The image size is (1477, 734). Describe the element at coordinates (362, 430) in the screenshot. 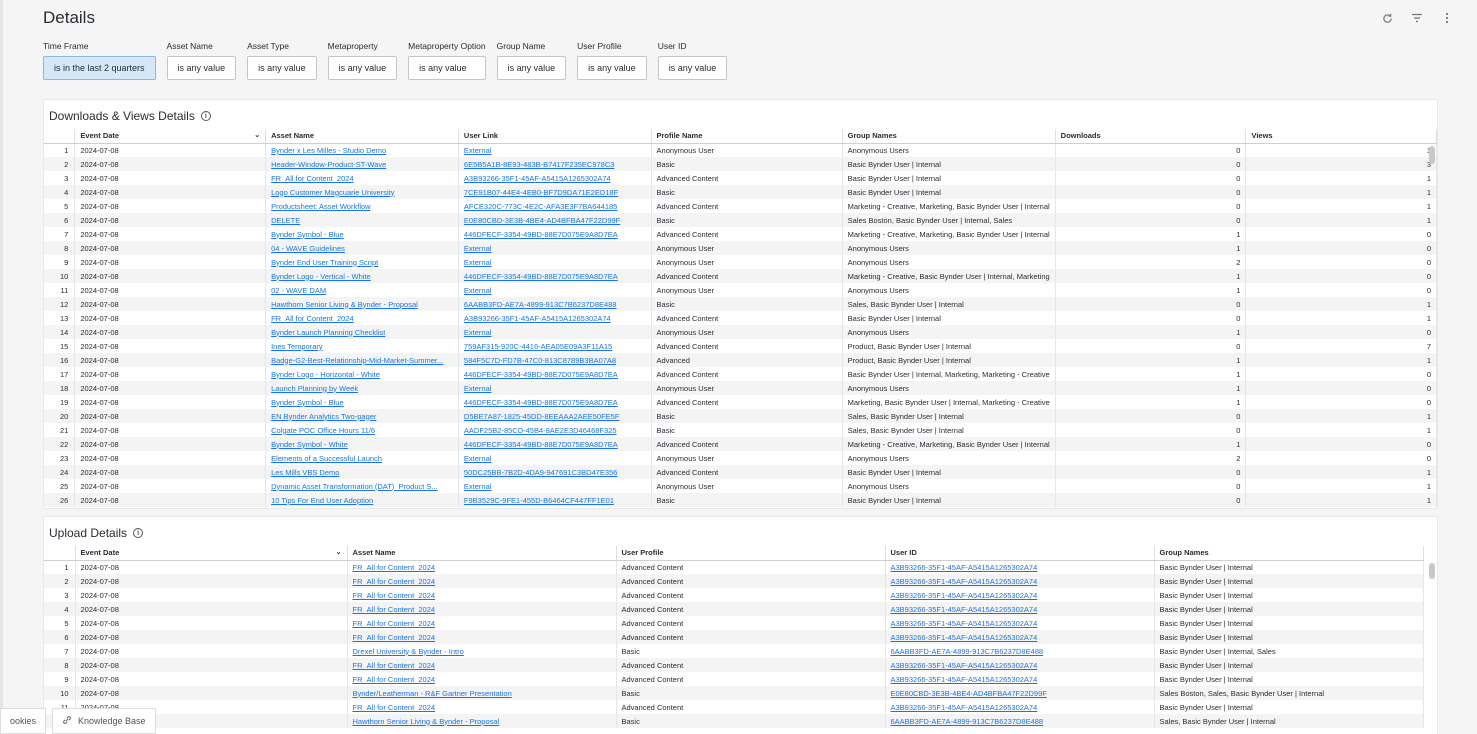

I see `table-cell: Colgate POC Office Hours 11/6` at that location.